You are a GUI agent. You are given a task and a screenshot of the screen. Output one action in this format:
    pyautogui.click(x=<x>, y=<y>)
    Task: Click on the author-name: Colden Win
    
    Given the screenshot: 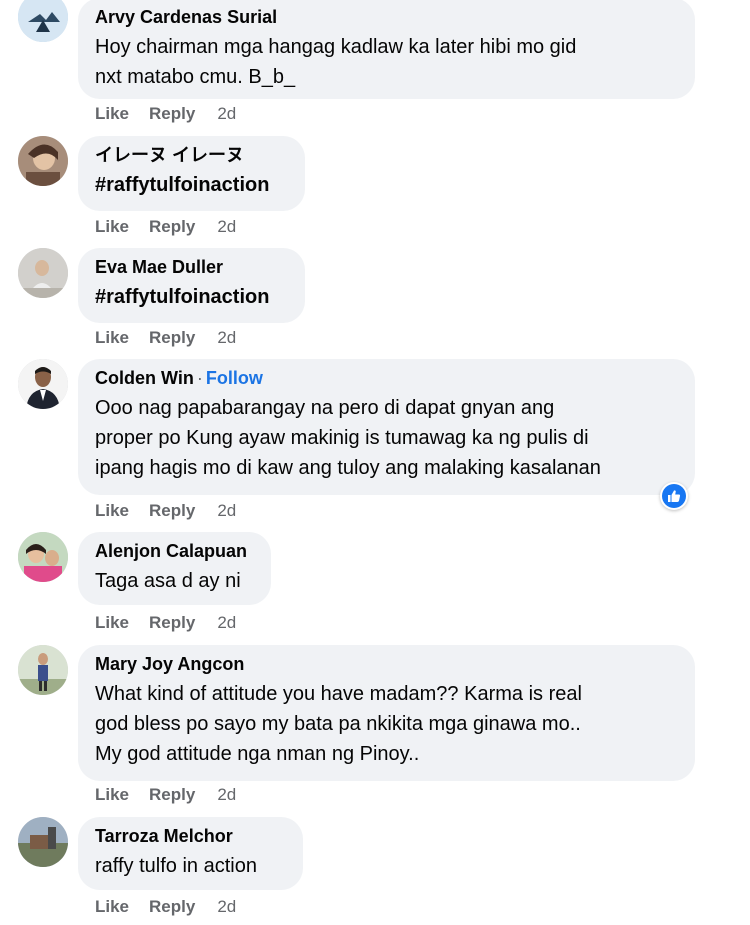 What is the action you would take?
    pyautogui.click(x=144, y=378)
    